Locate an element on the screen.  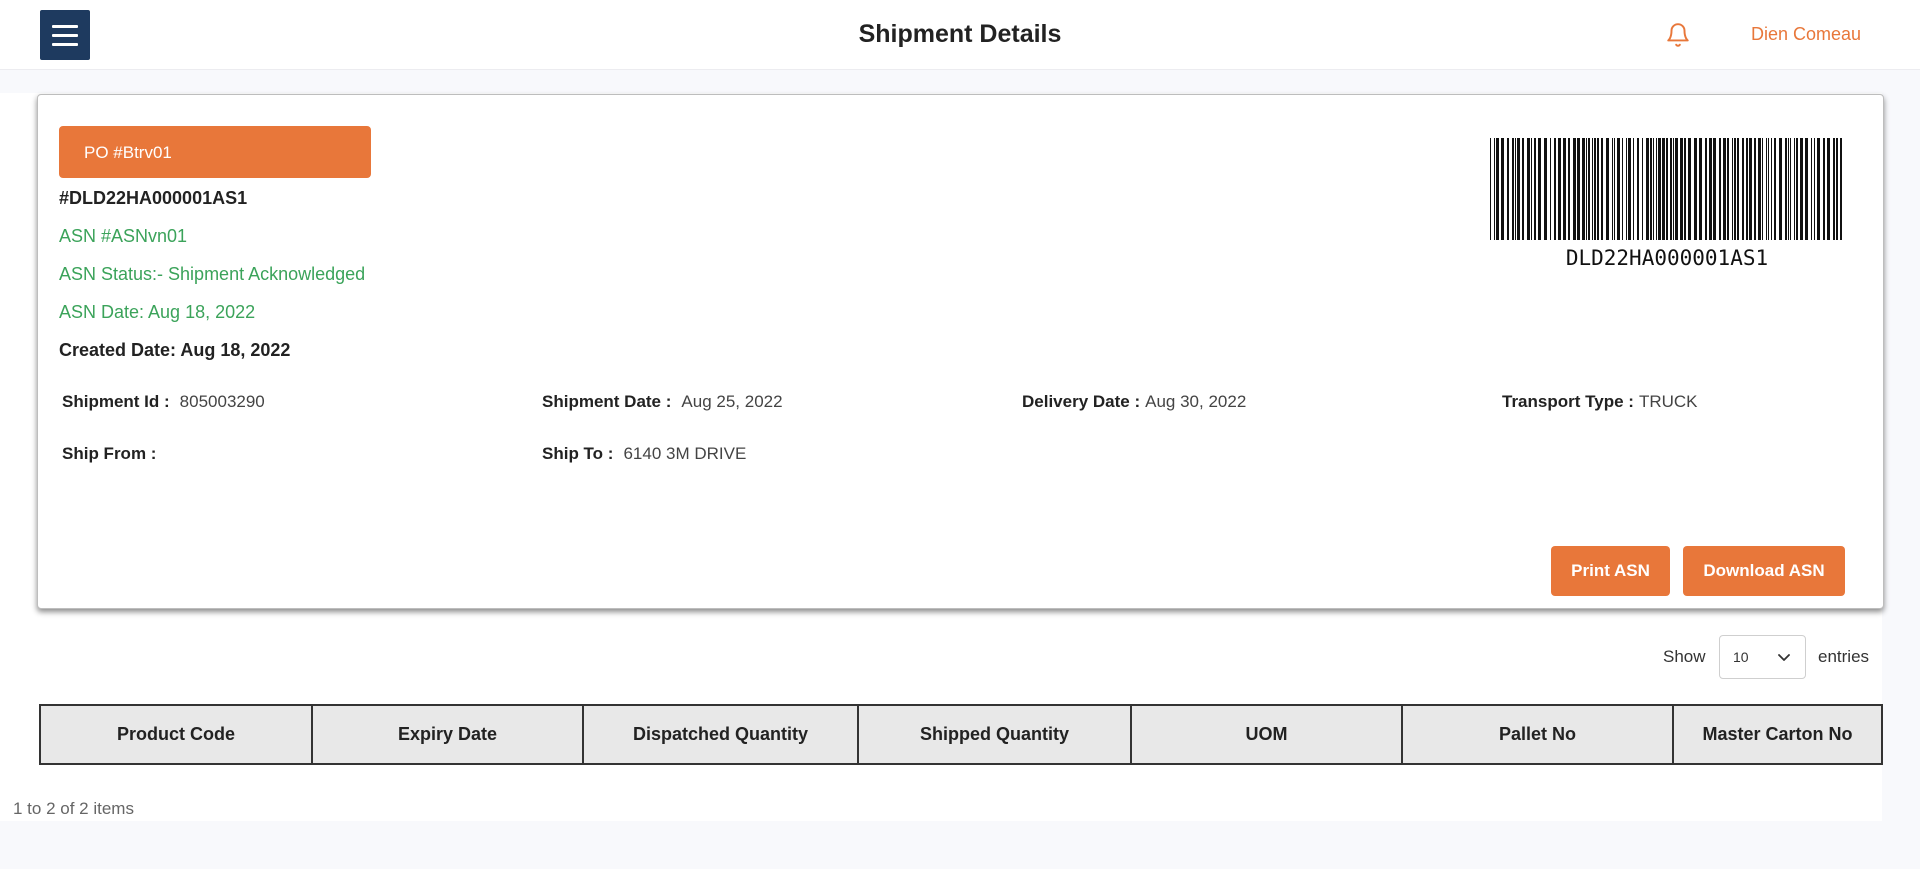
asn-code: #DLD22HA000001AS1 is located at coordinates (153, 198).